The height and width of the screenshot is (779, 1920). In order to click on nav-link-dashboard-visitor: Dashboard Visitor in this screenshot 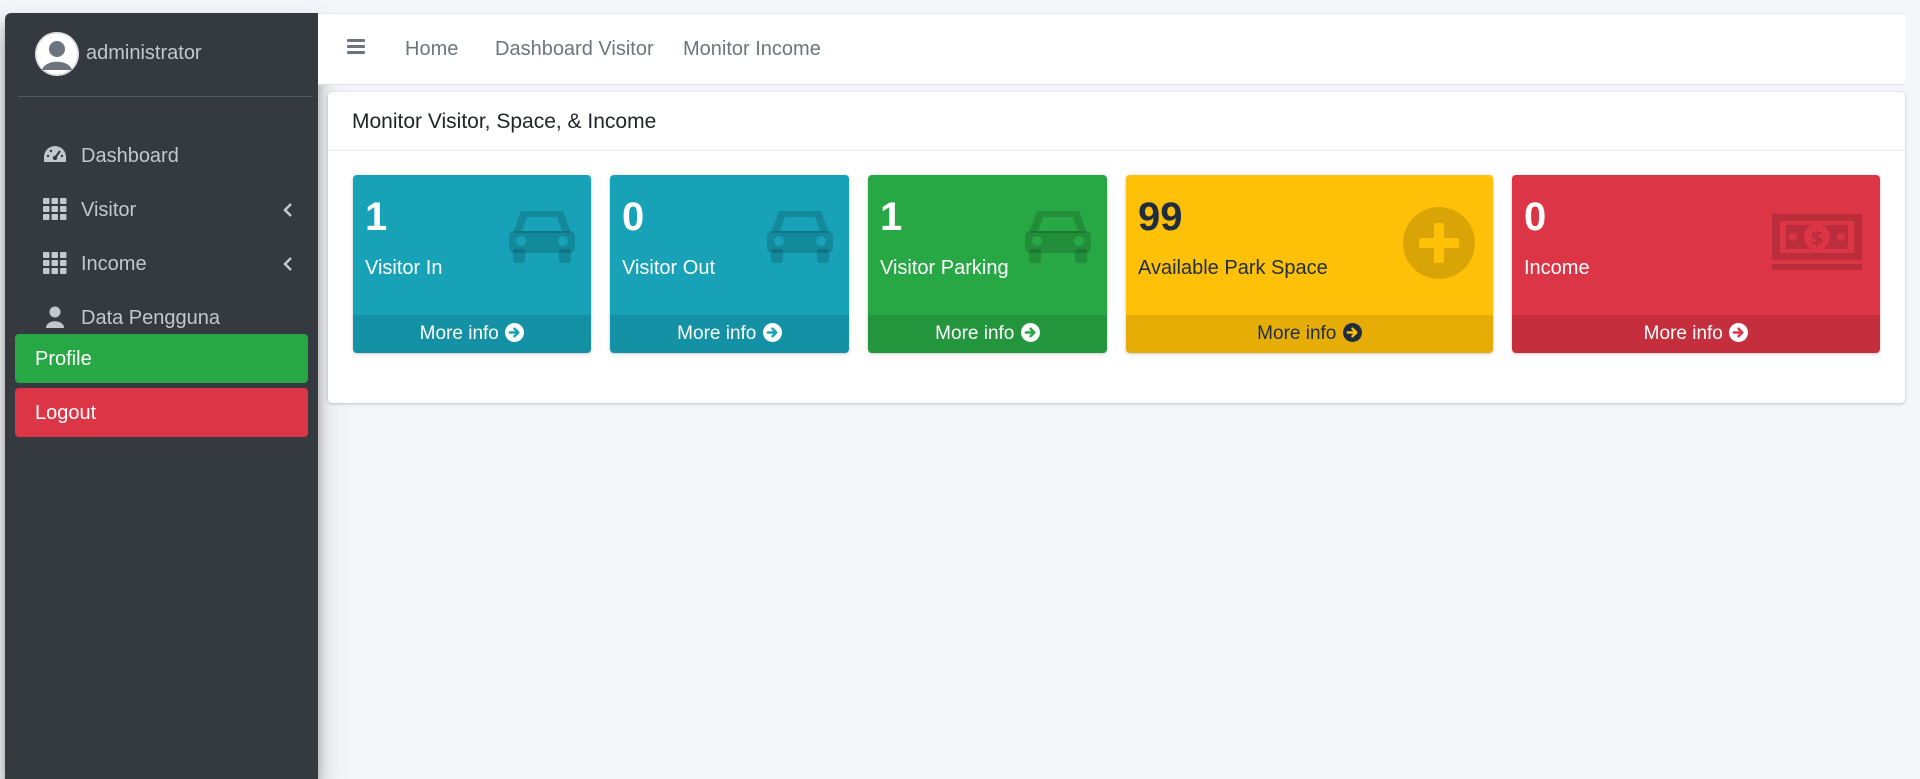, I will do `click(574, 49)`.